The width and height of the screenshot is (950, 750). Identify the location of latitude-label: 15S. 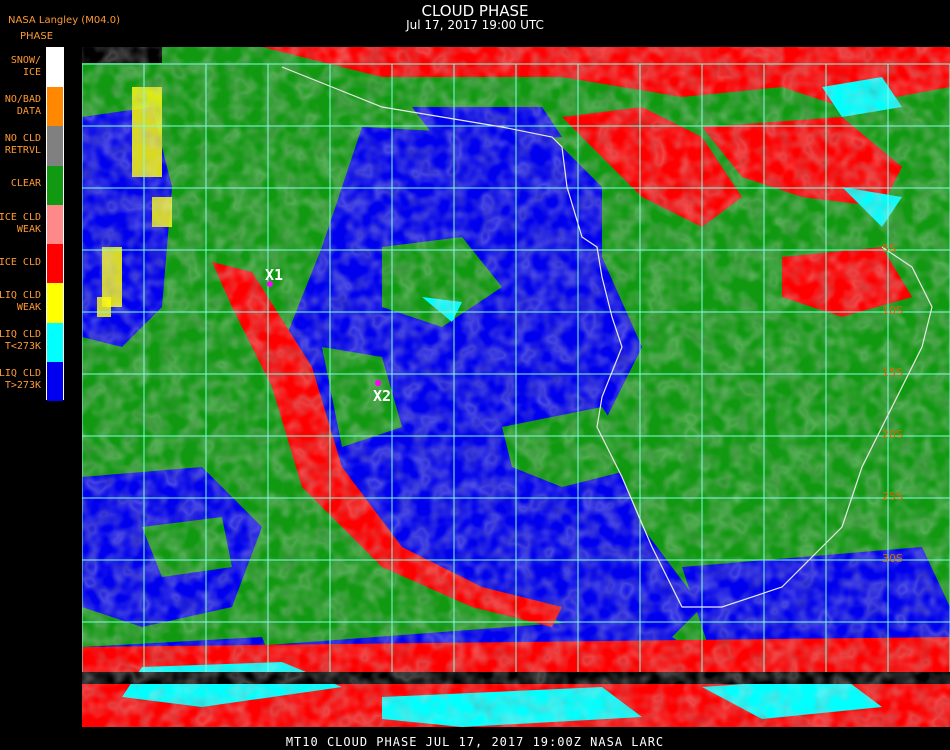
(892, 372).